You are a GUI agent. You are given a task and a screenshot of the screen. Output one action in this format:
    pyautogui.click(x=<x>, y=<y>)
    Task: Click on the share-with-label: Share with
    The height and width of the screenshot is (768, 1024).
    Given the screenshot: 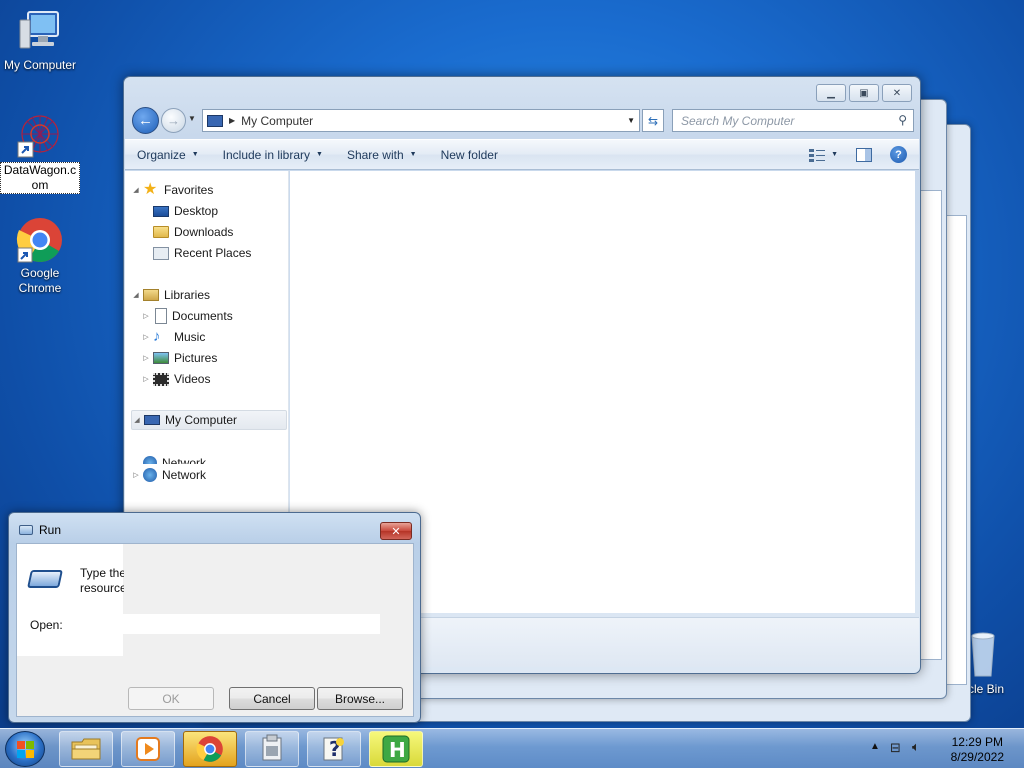 What is the action you would take?
    pyautogui.click(x=375, y=154)
    